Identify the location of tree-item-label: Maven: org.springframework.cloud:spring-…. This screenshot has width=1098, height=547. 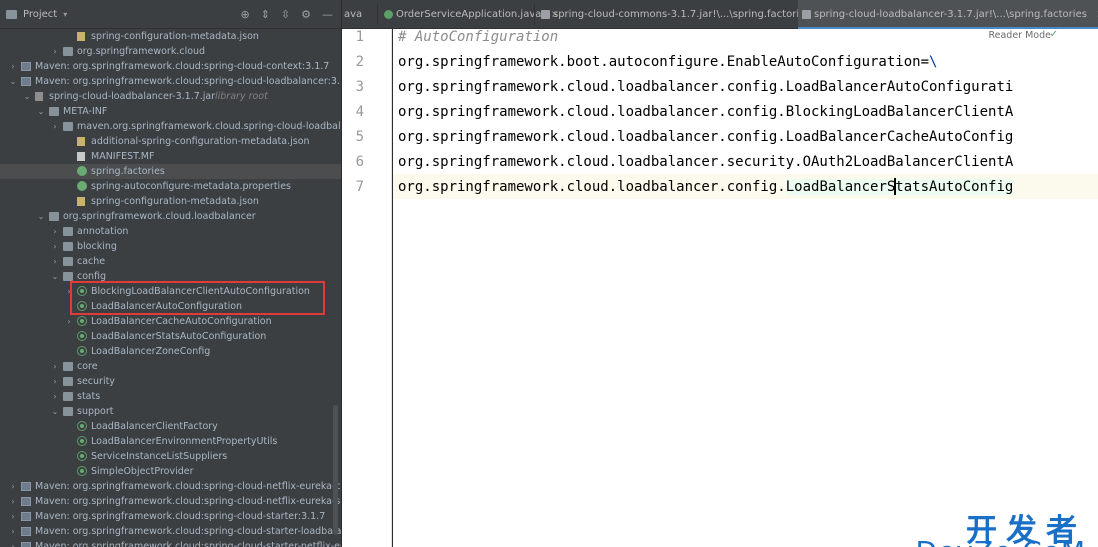
(188, 501).